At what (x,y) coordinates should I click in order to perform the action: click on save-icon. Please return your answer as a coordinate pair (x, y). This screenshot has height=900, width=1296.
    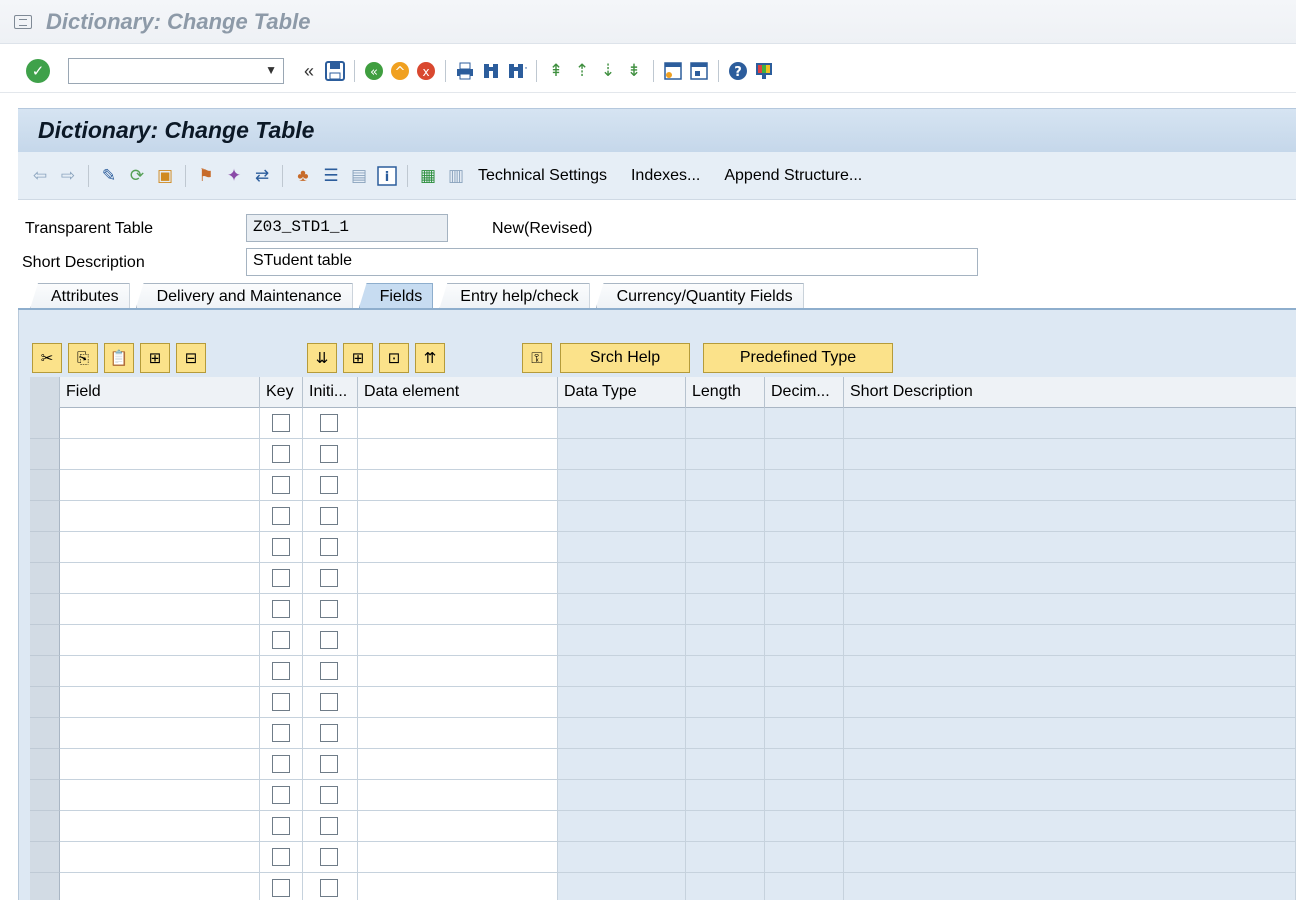
    Looking at the image, I should click on (335, 71).